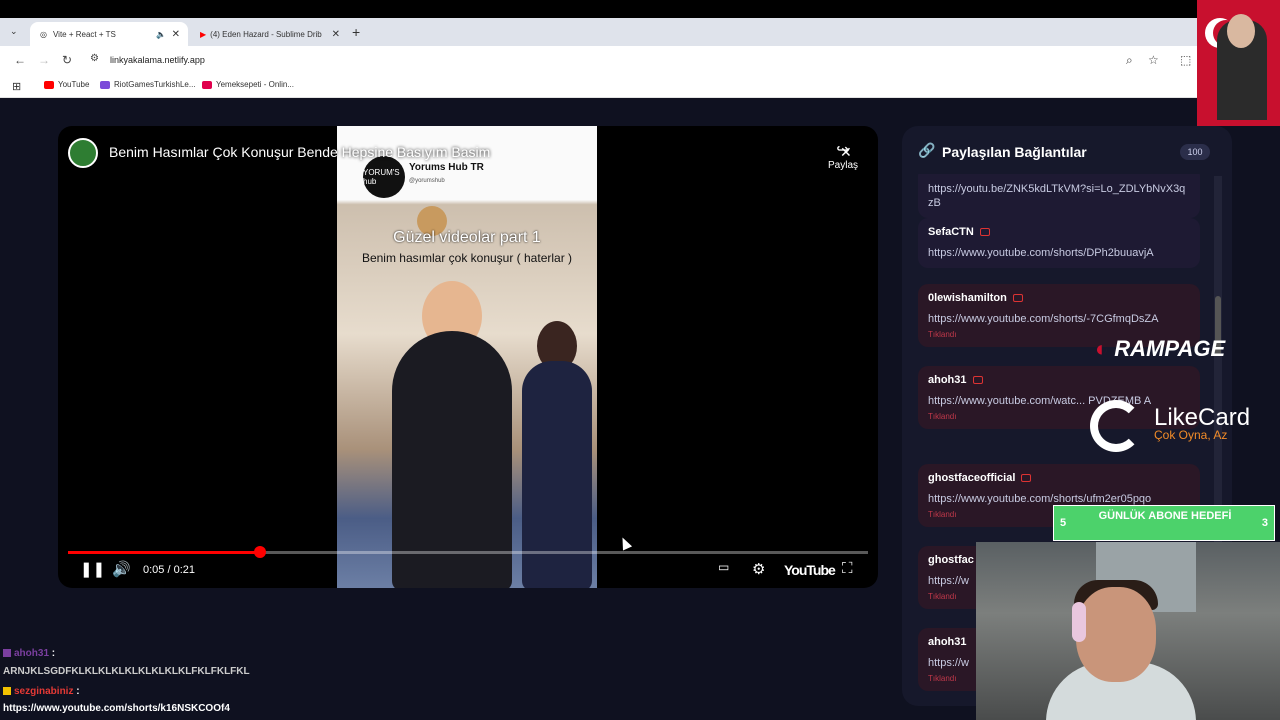  Describe the element at coordinates (203, 34) in the screenshot. I see `youtube-icon: ▶` at that location.